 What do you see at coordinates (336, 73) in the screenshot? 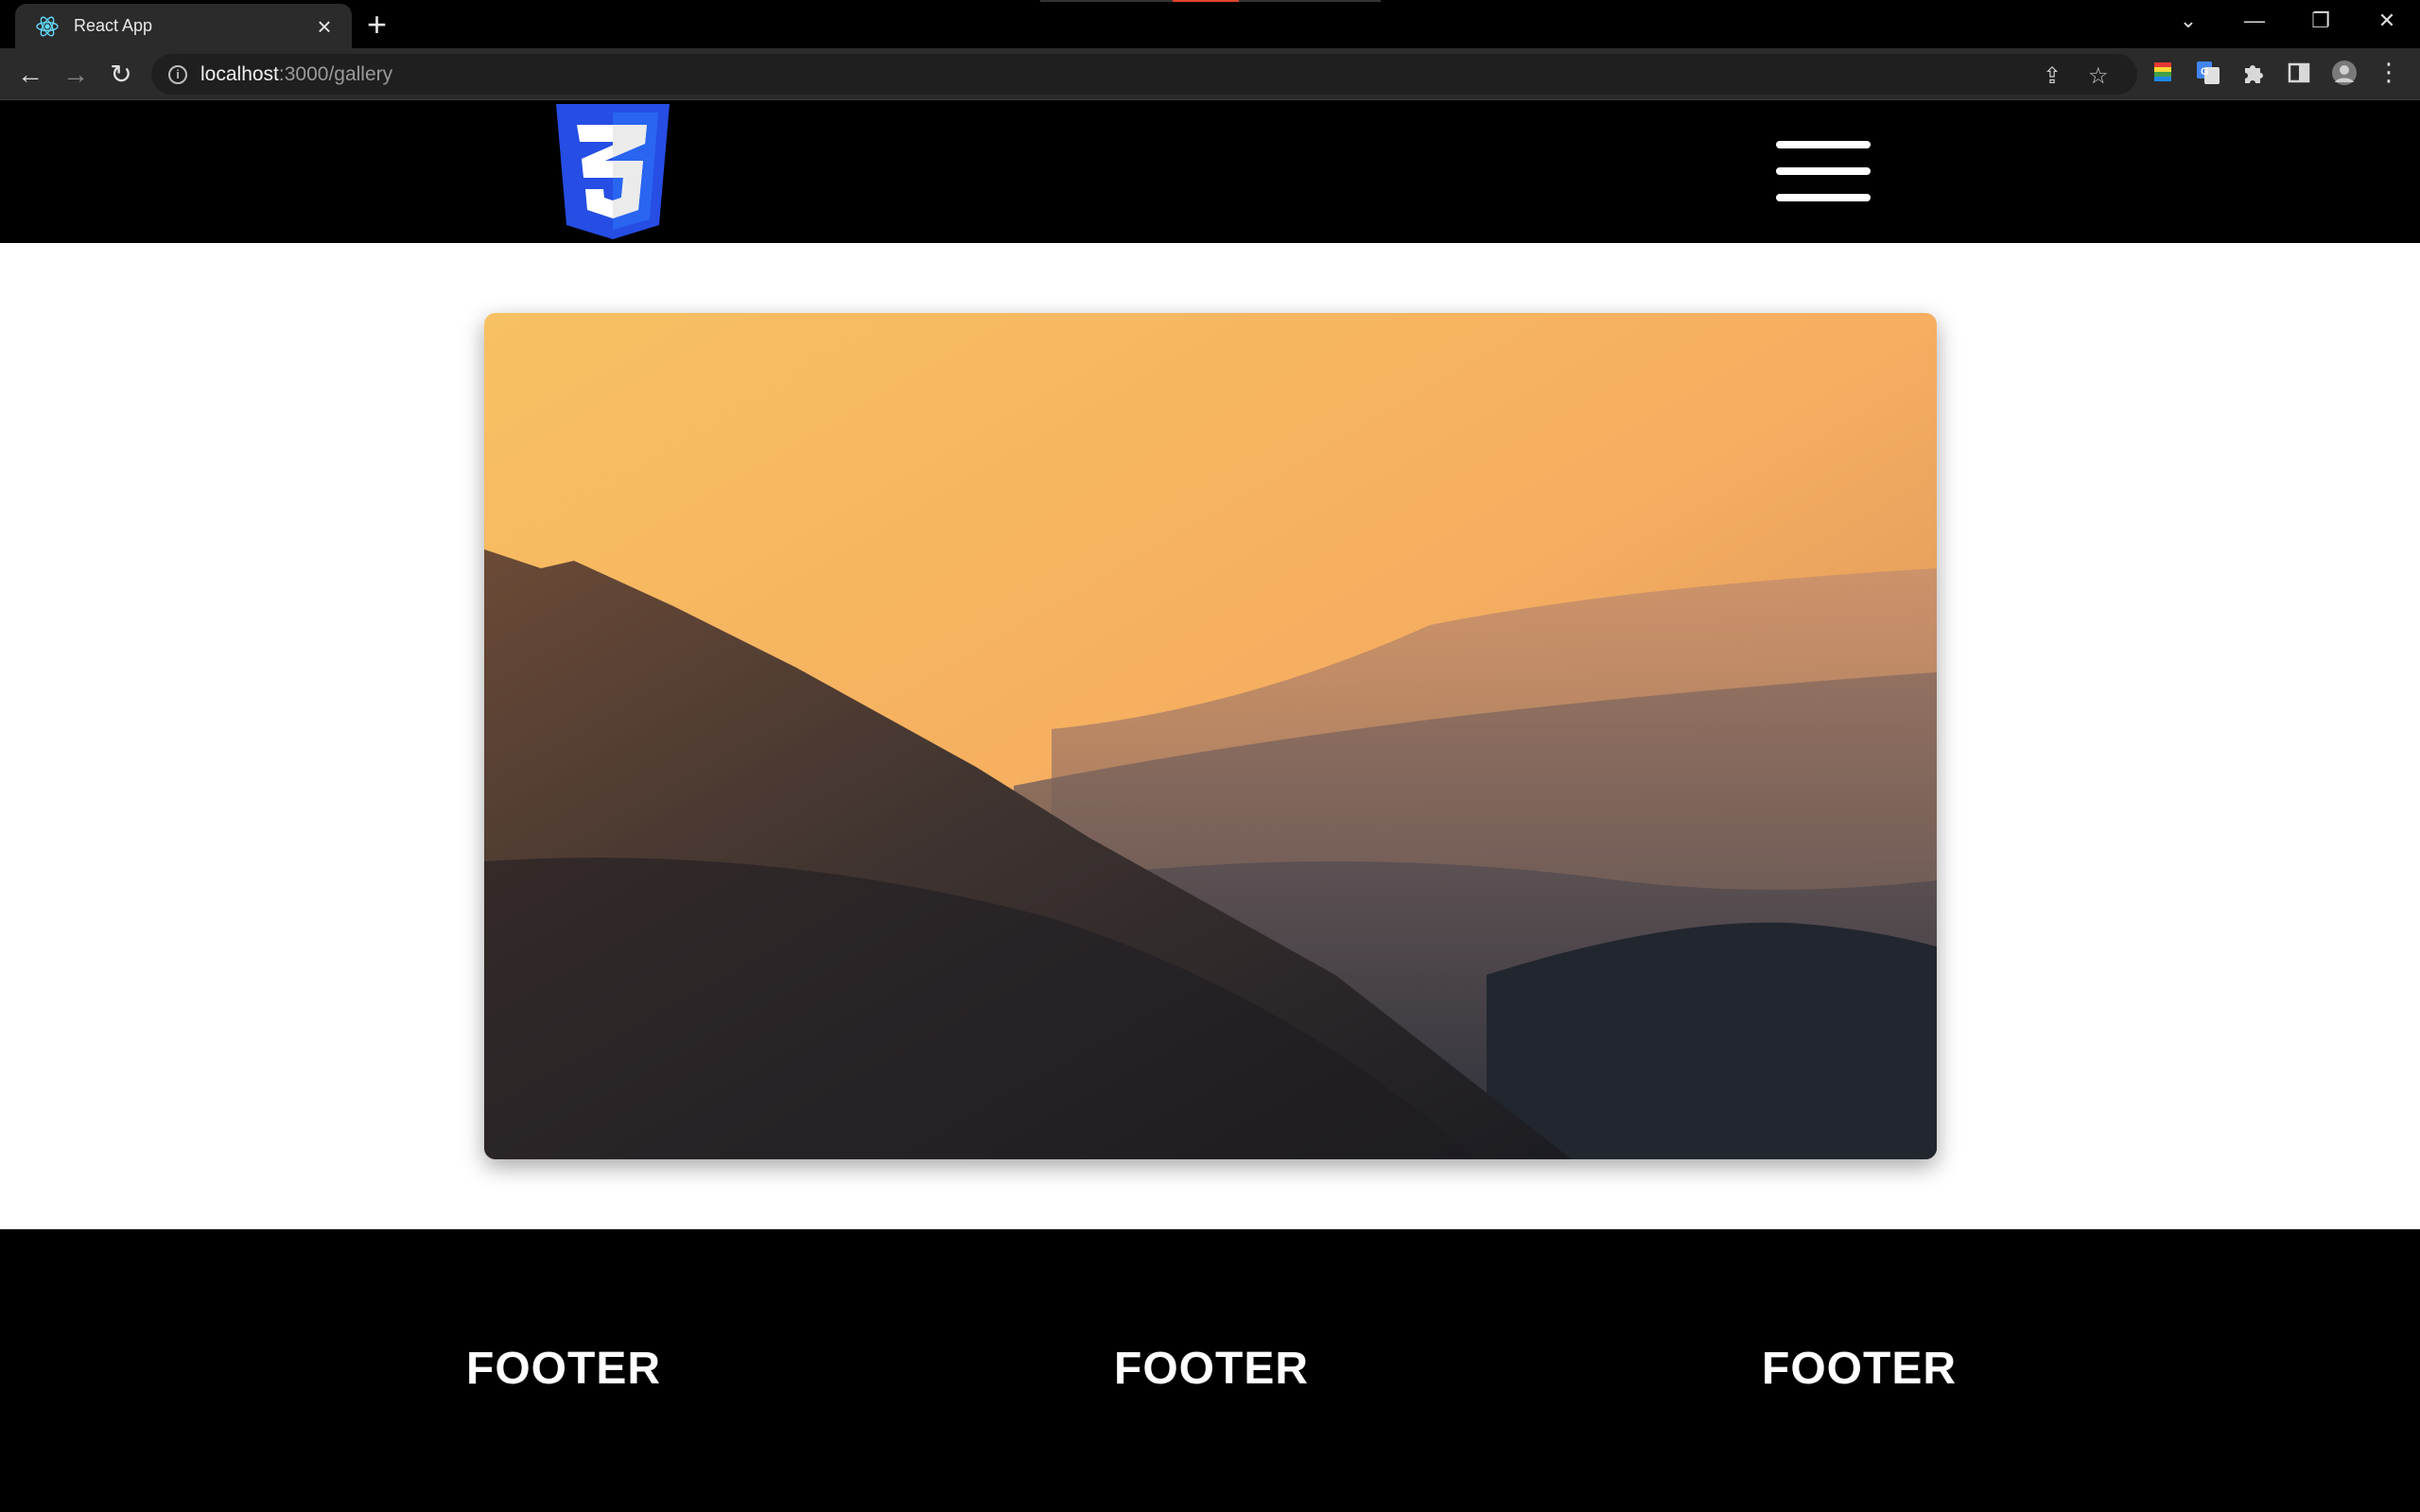
I see `url-path: :3000/gallery` at bounding box center [336, 73].